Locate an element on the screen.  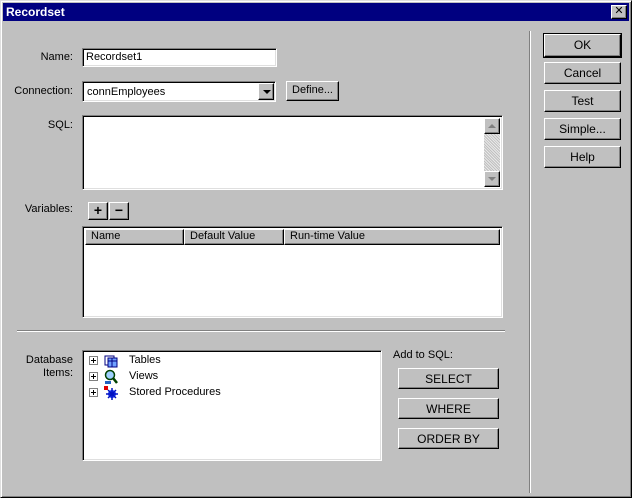
tree-item-tables: Tables is located at coordinates (189, 361).